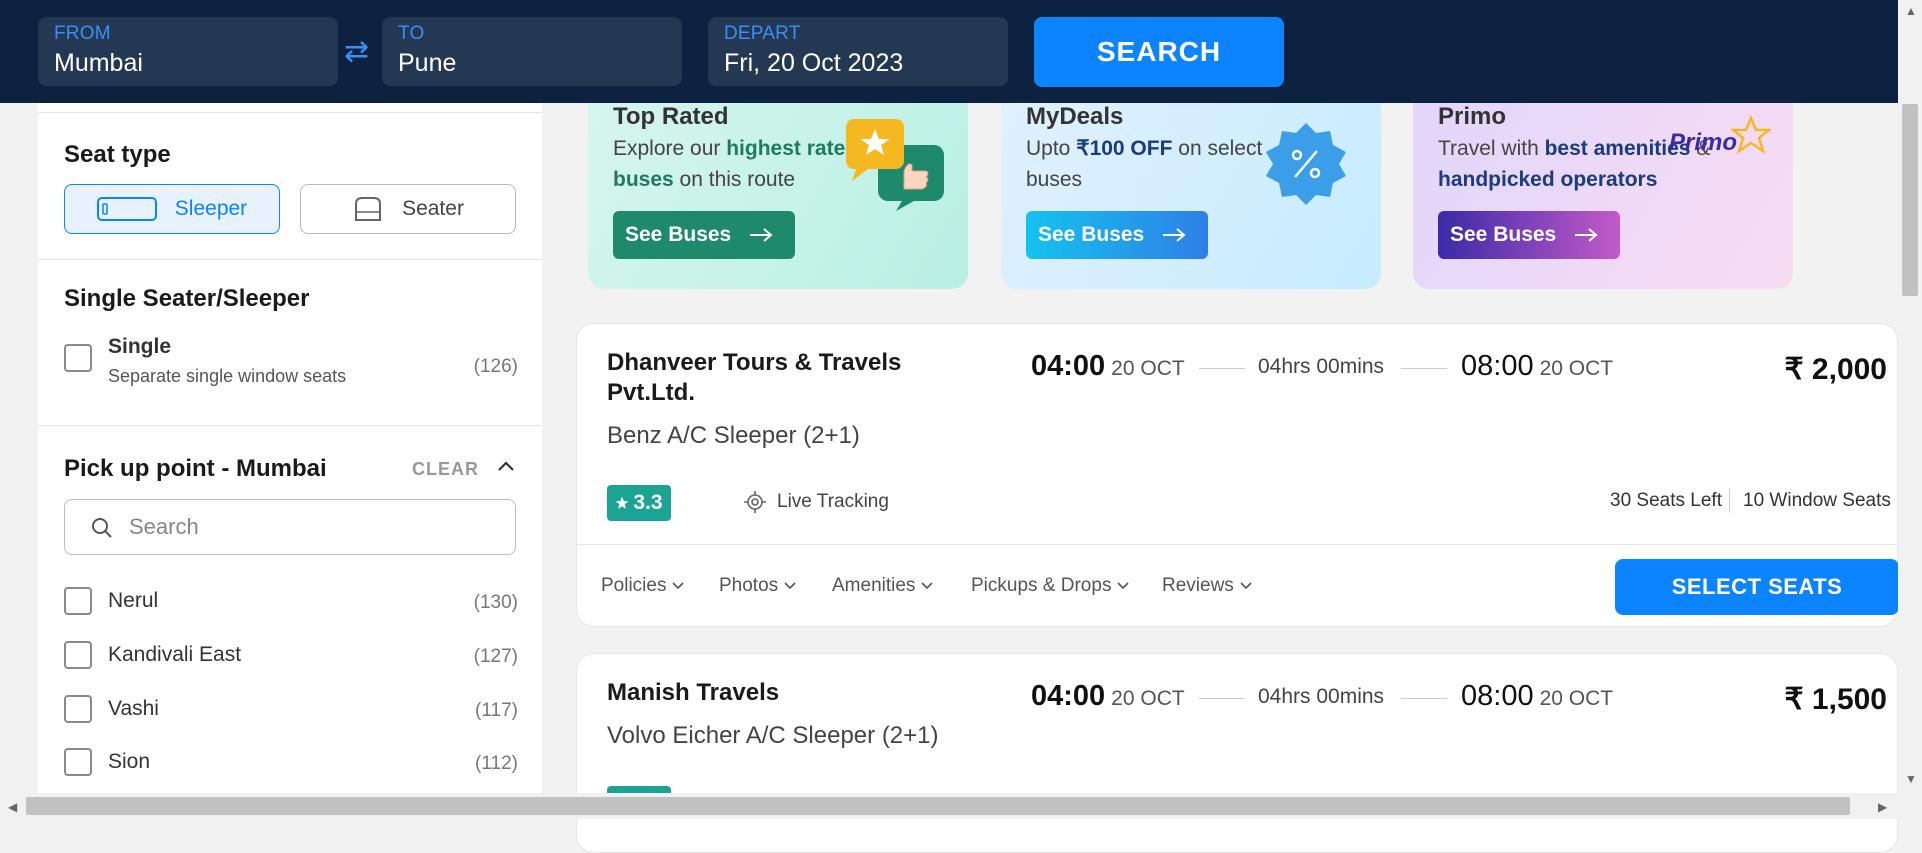 The width and height of the screenshot is (1922, 853). Describe the element at coordinates (78, 358) in the screenshot. I see `single-checkbox` at that location.